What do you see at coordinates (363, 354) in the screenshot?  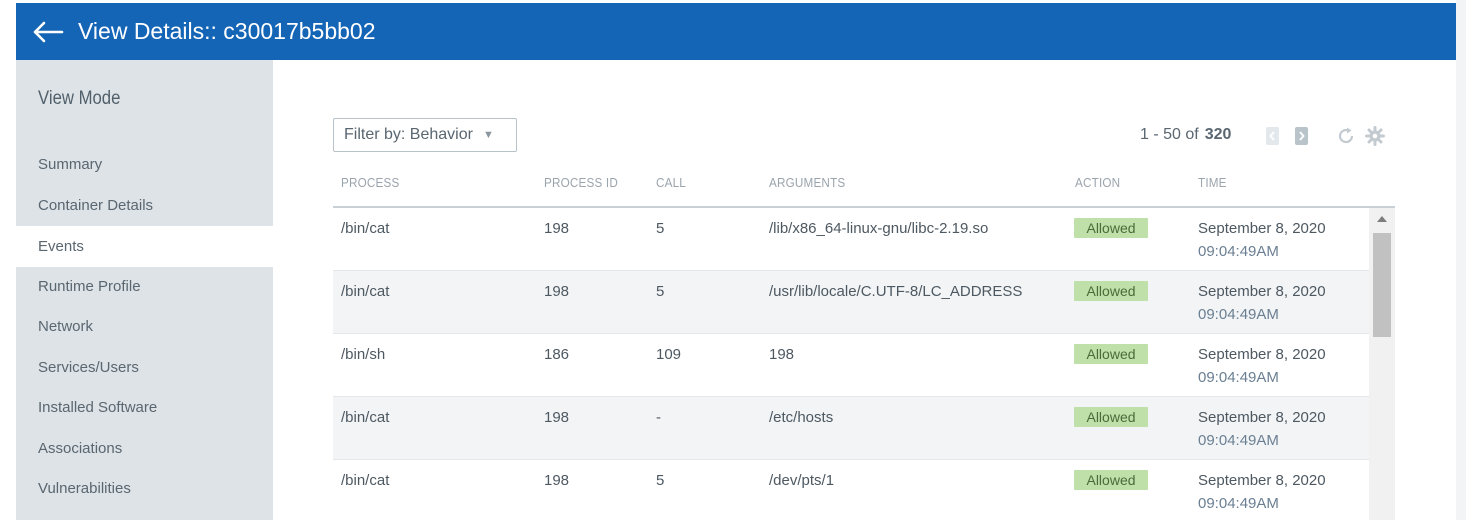 I see `cell-process: /bin/sh` at bounding box center [363, 354].